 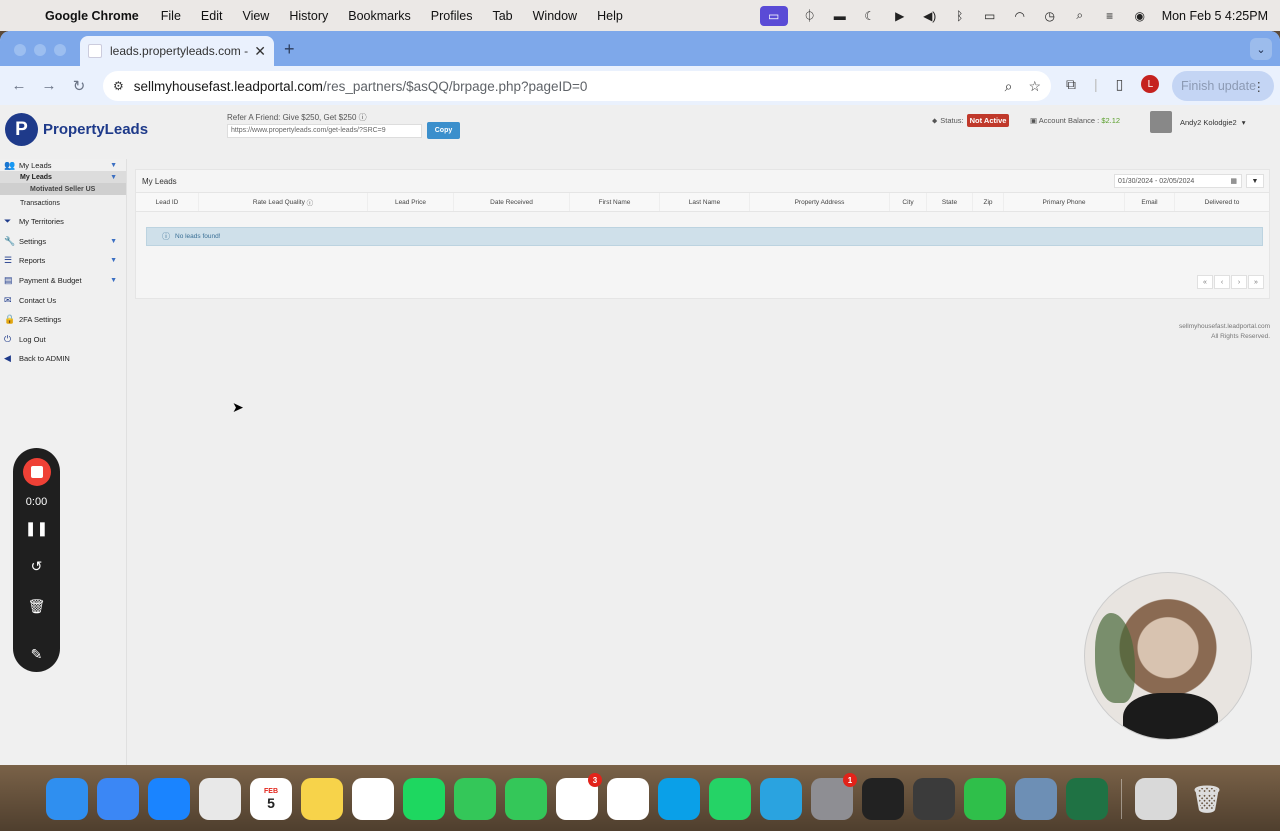 What do you see at coordinates (1140, 16) in the screenshot?
I see `siri-icon: ◉` at bounding box center [1140, 16].